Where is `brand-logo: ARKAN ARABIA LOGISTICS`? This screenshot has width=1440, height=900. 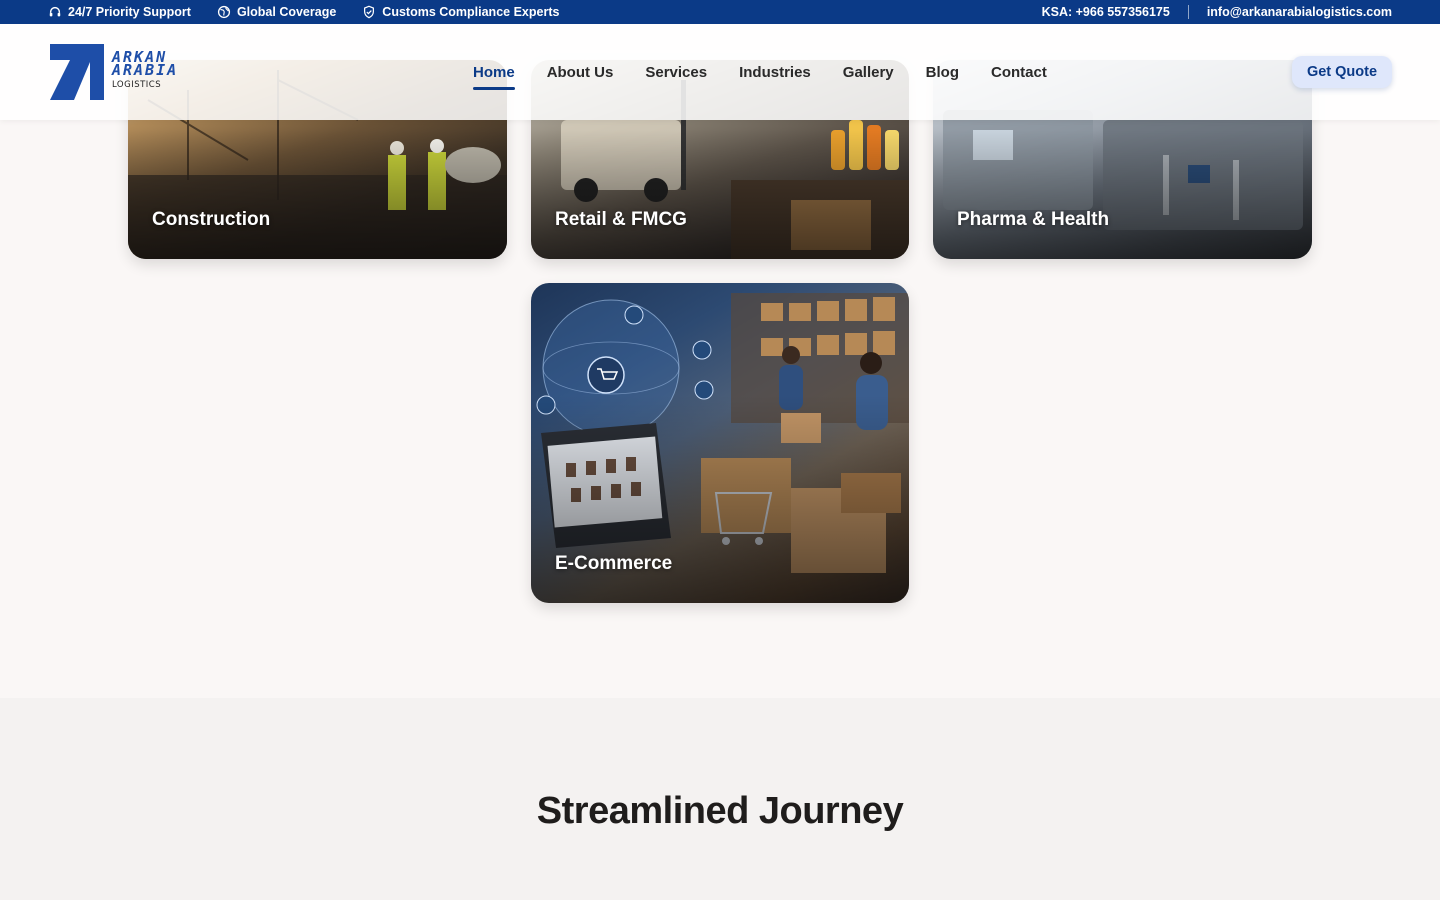 brand-logo: ARKAN ARABIA LOGISTICS is located at coordinates (130, 72).